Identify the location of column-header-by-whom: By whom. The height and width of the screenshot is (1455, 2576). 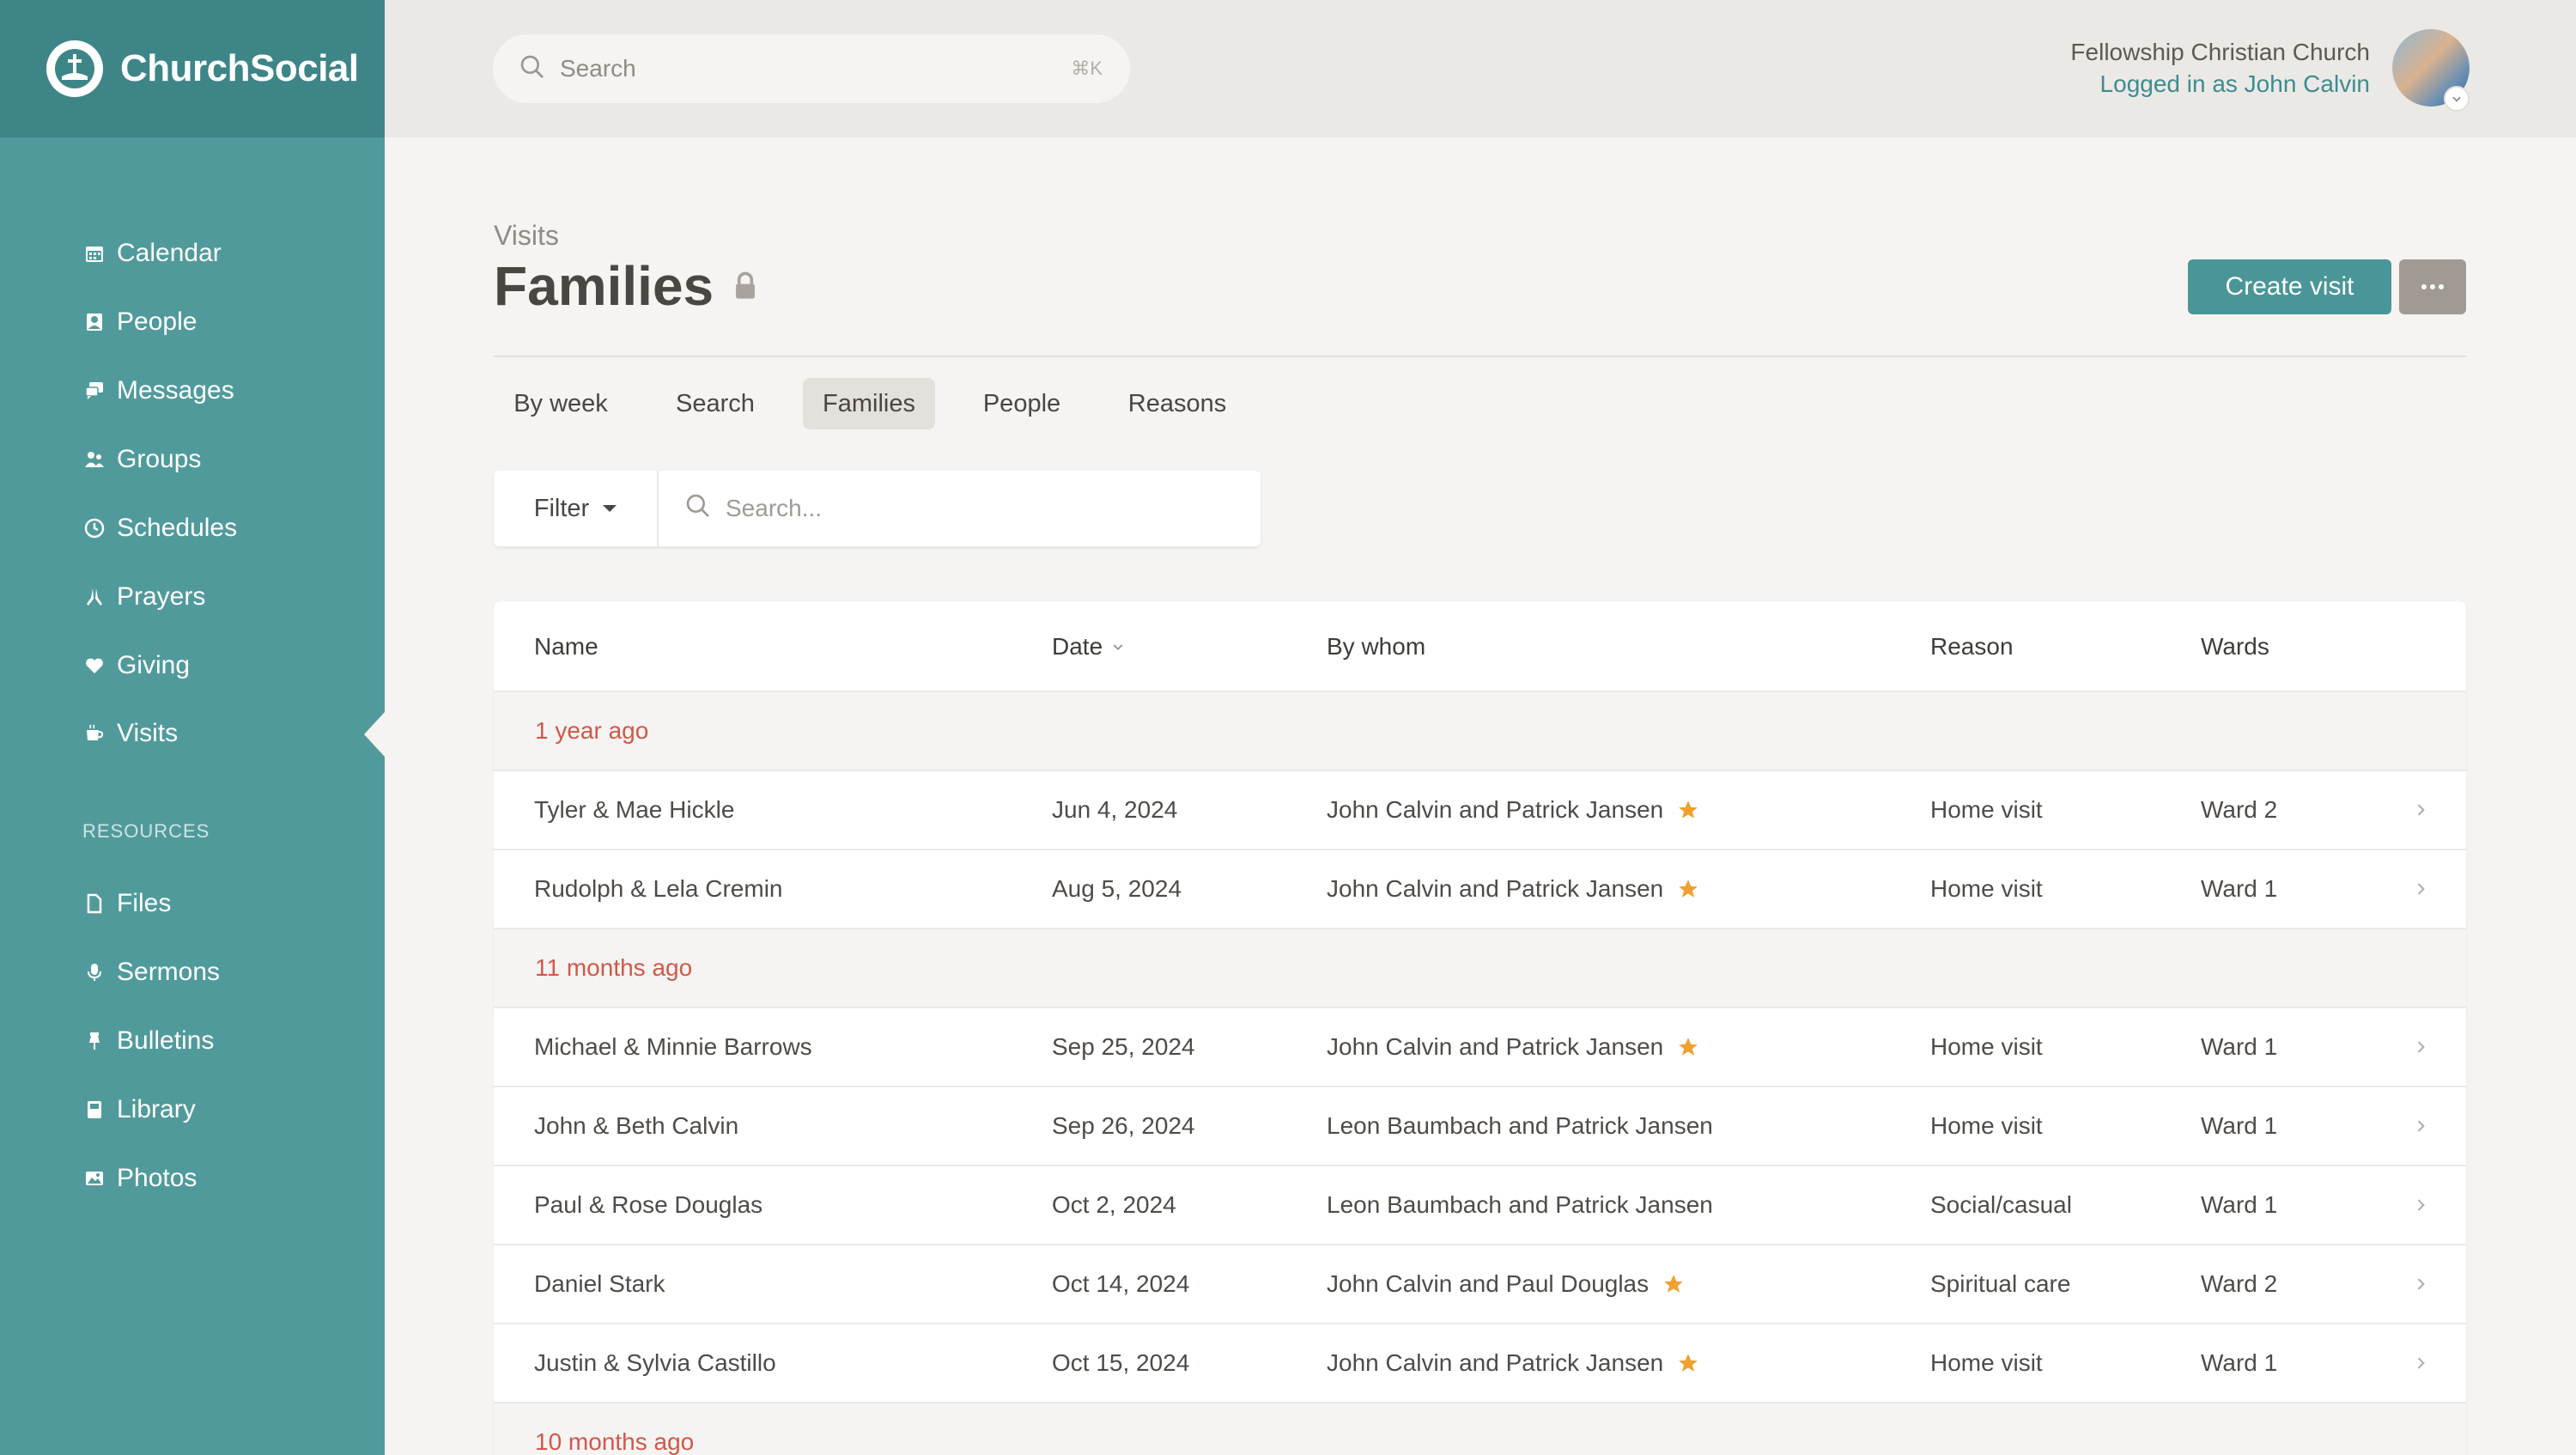
(1376, 647).